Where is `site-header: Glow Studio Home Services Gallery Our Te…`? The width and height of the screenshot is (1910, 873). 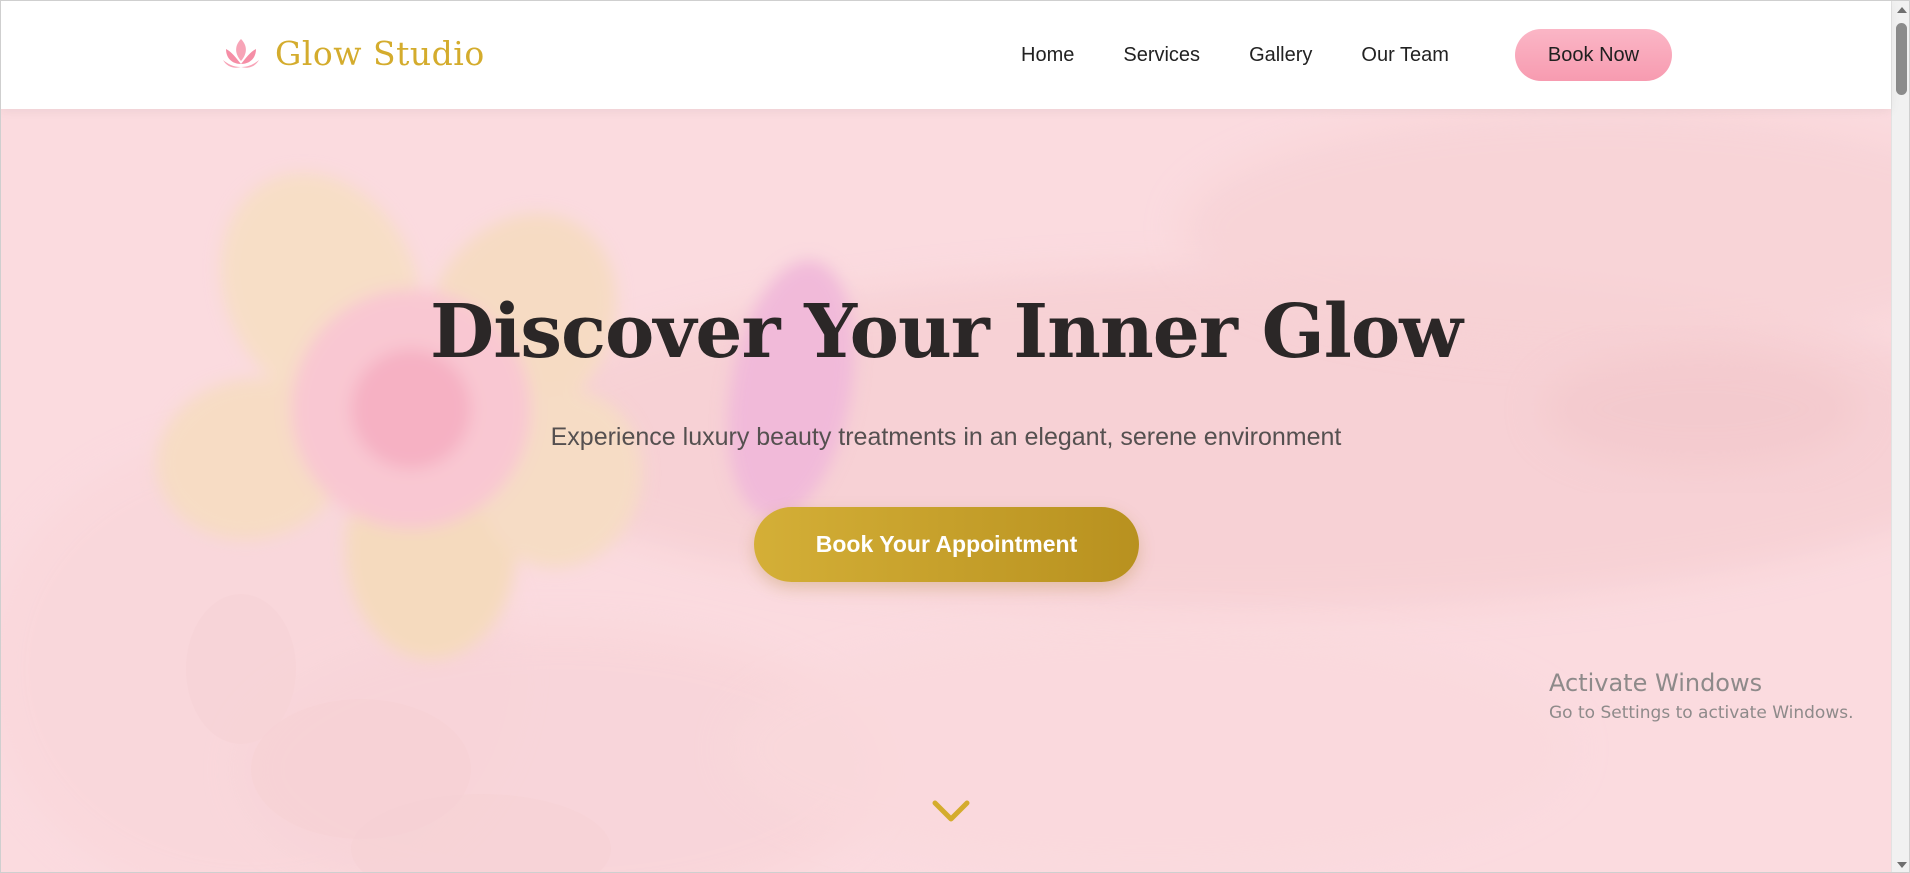 site-header: Glow Studio Home Services Gallery Our Te… is located at coordinates (946, 55).